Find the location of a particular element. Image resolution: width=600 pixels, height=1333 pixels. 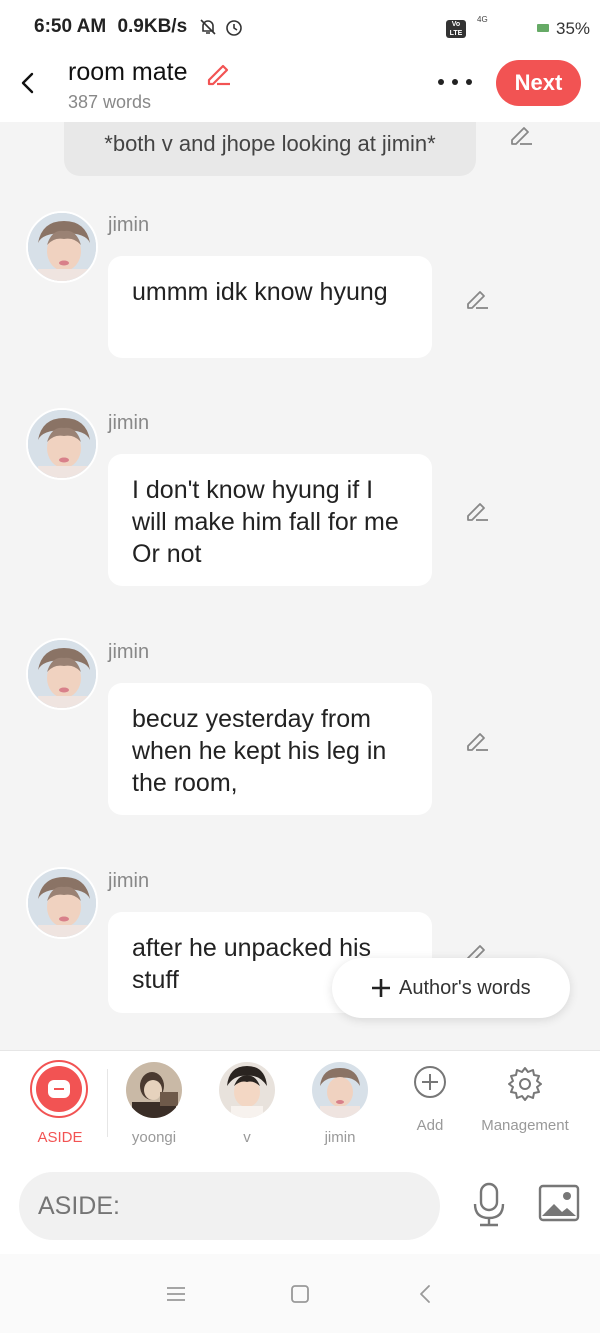

back-icon is located at coordinates (426, 1294).